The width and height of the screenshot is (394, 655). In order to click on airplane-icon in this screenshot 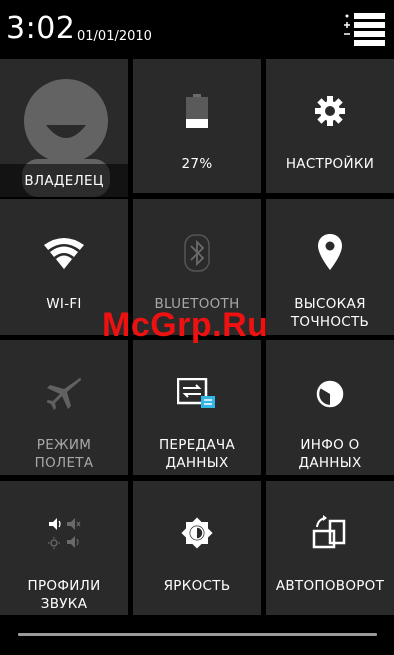, I will do `click(64, 394)`.